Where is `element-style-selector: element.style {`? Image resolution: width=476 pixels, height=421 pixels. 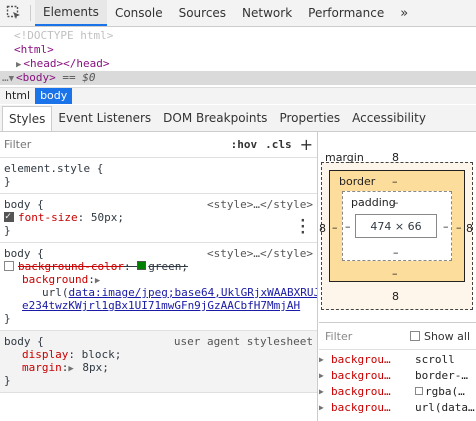 element-style-selector: element.style { is located at coordinates (158, 168).